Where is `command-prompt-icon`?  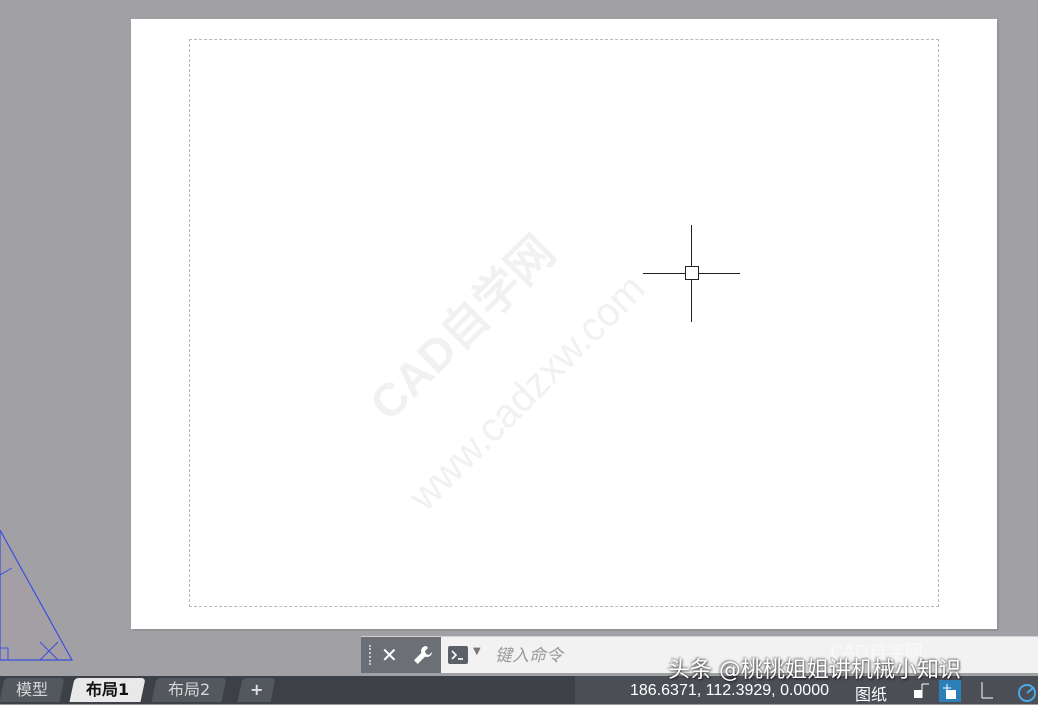
command-prompt-icon is located at coordinates (458, 655).